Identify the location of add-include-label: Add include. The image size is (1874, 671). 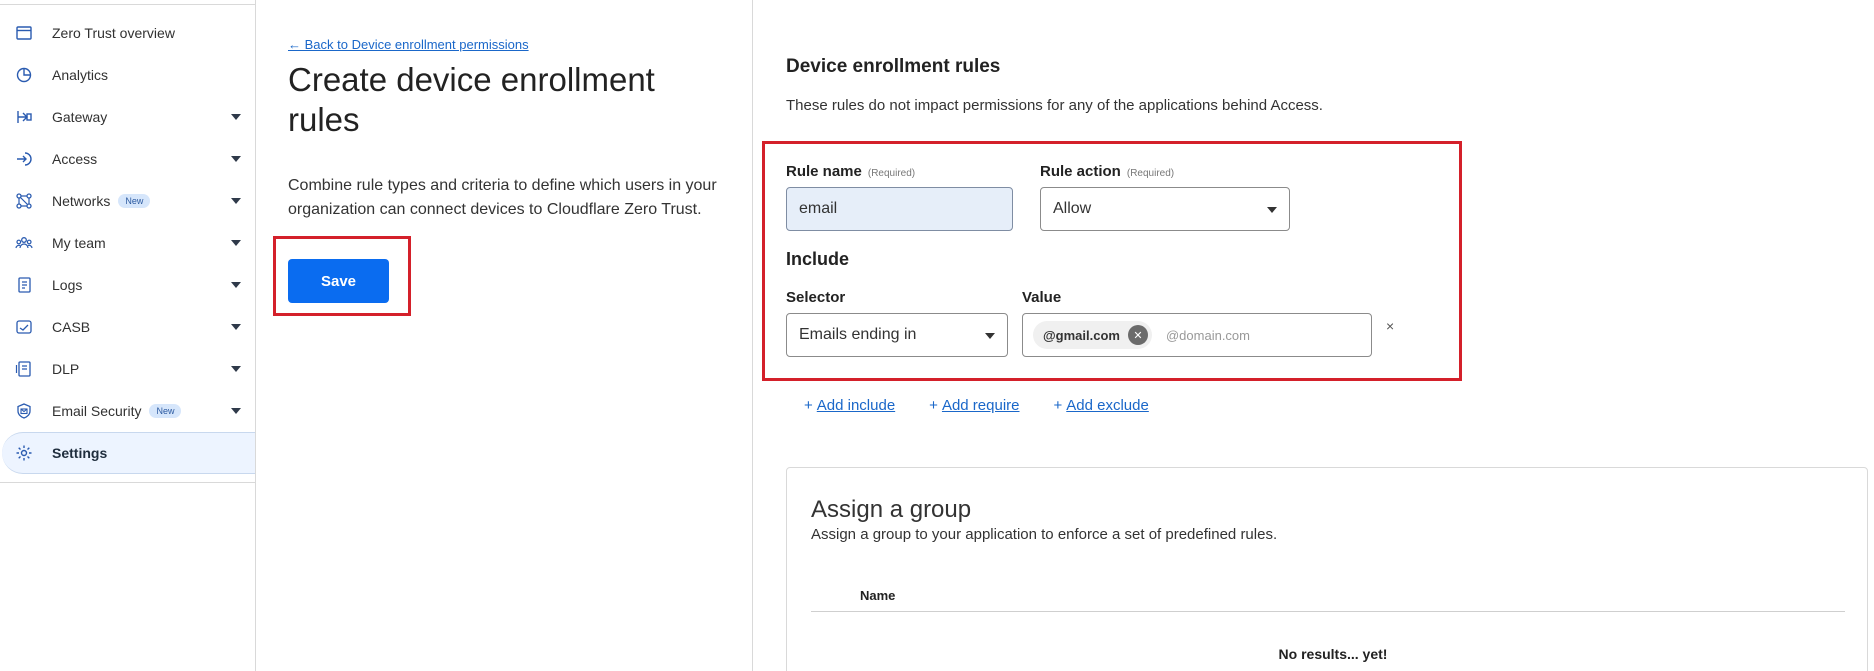
(856, 405).